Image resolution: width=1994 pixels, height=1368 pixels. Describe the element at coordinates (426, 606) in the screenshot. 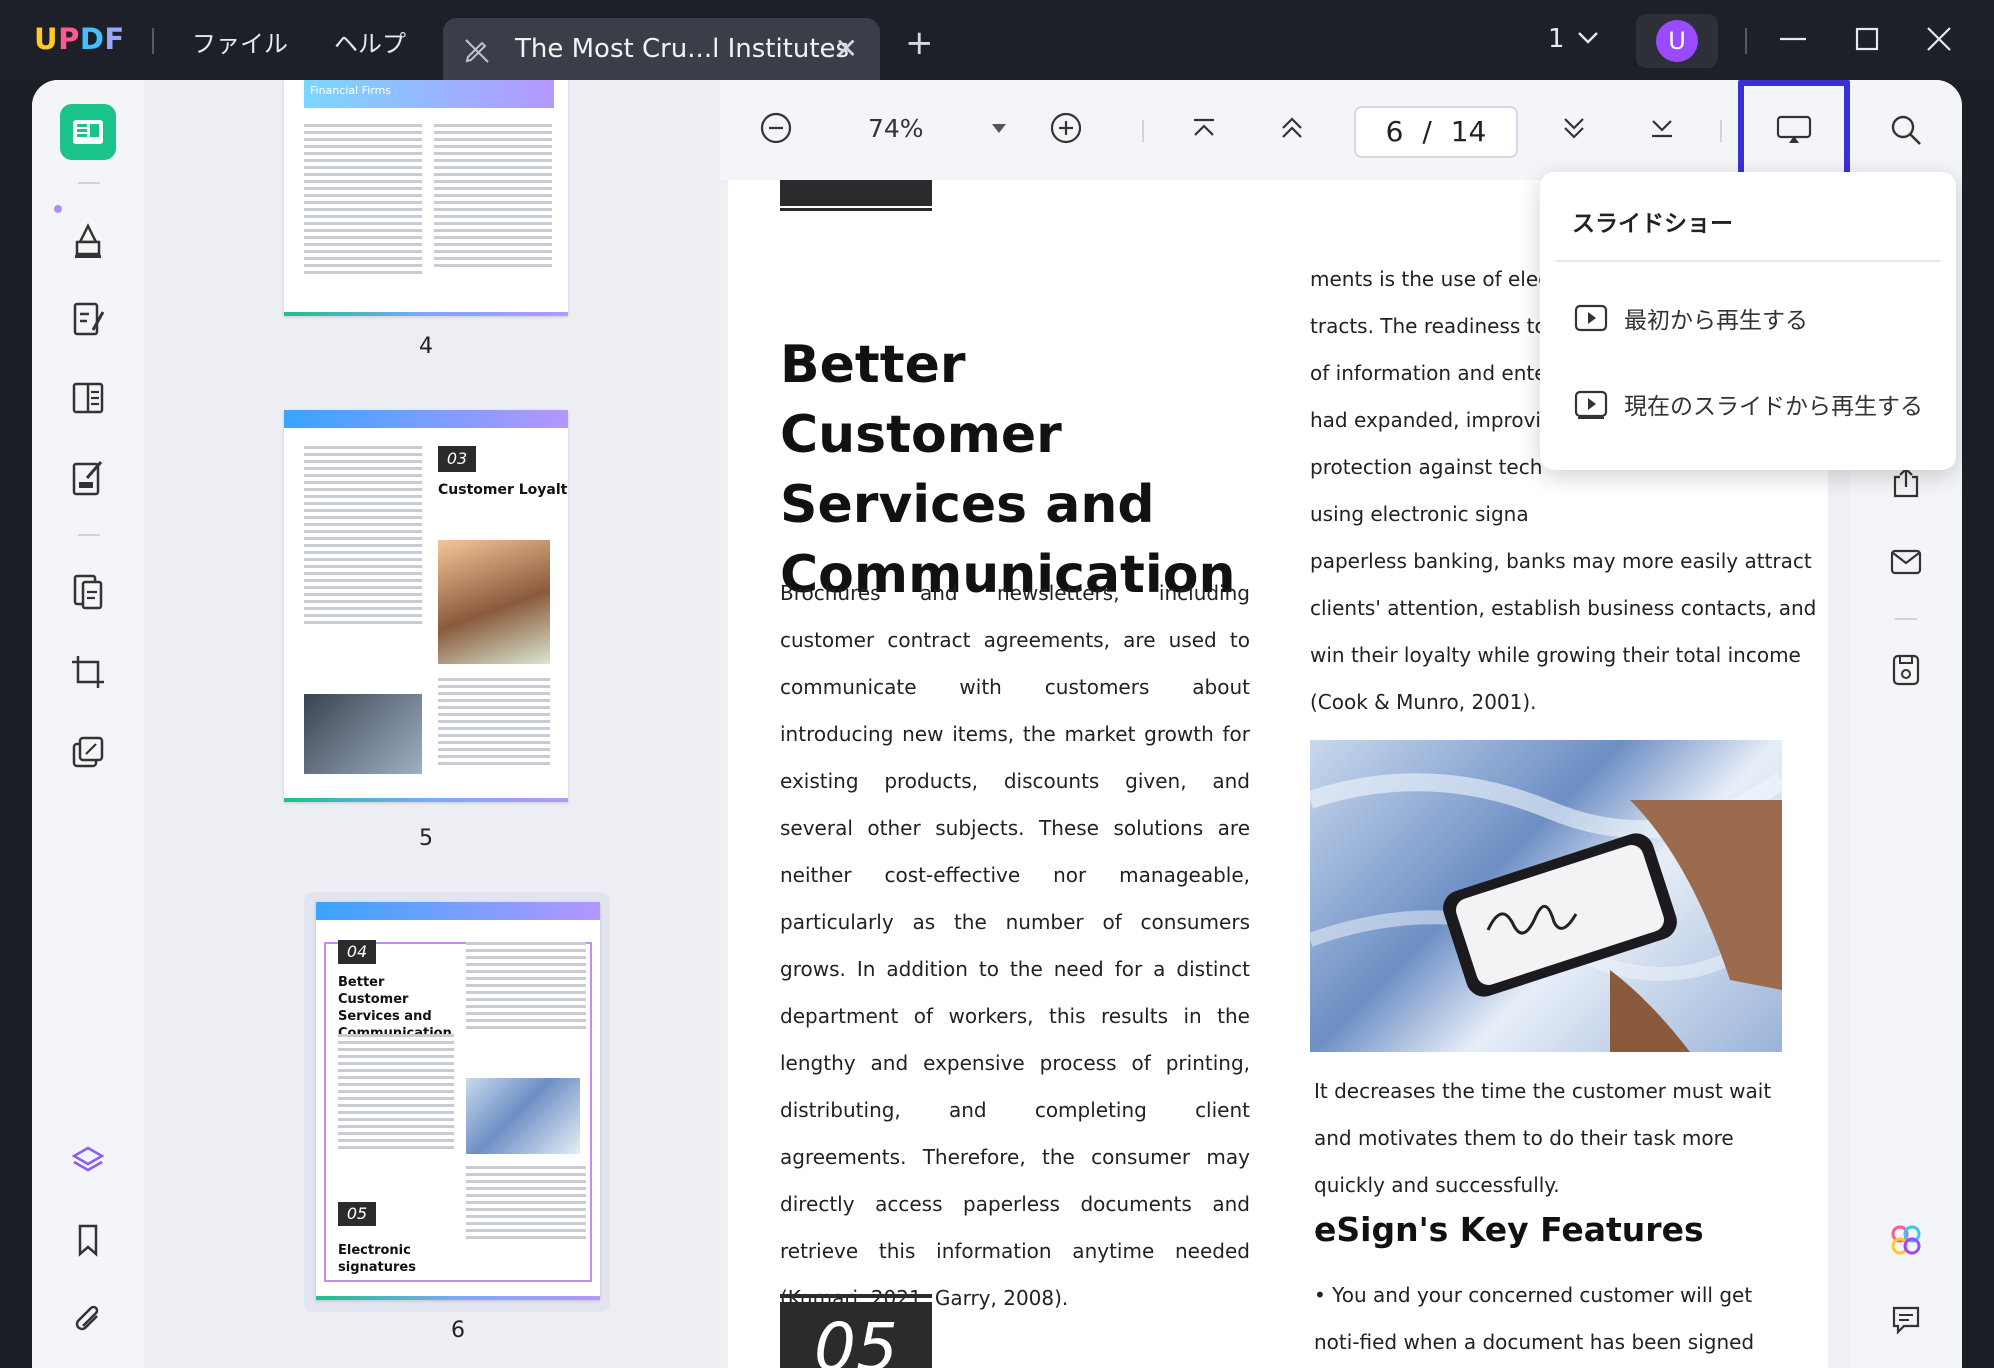

I see `thumbnail-page-5: 03 Customer Loyalty` at that location.